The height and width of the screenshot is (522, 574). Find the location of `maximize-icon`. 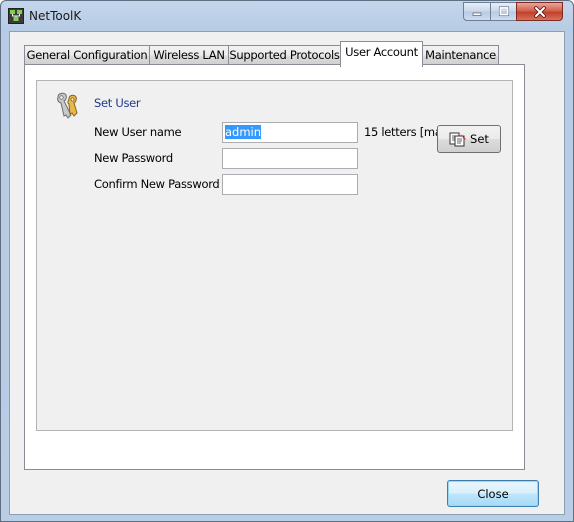

maximize-icon is located at coordinates (503, 11).